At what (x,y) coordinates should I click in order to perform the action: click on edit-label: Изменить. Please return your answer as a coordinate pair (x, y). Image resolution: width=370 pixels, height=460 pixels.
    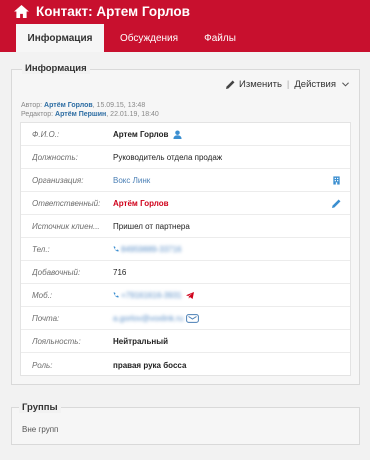
    Looking at the image, I should click on (260, 84).